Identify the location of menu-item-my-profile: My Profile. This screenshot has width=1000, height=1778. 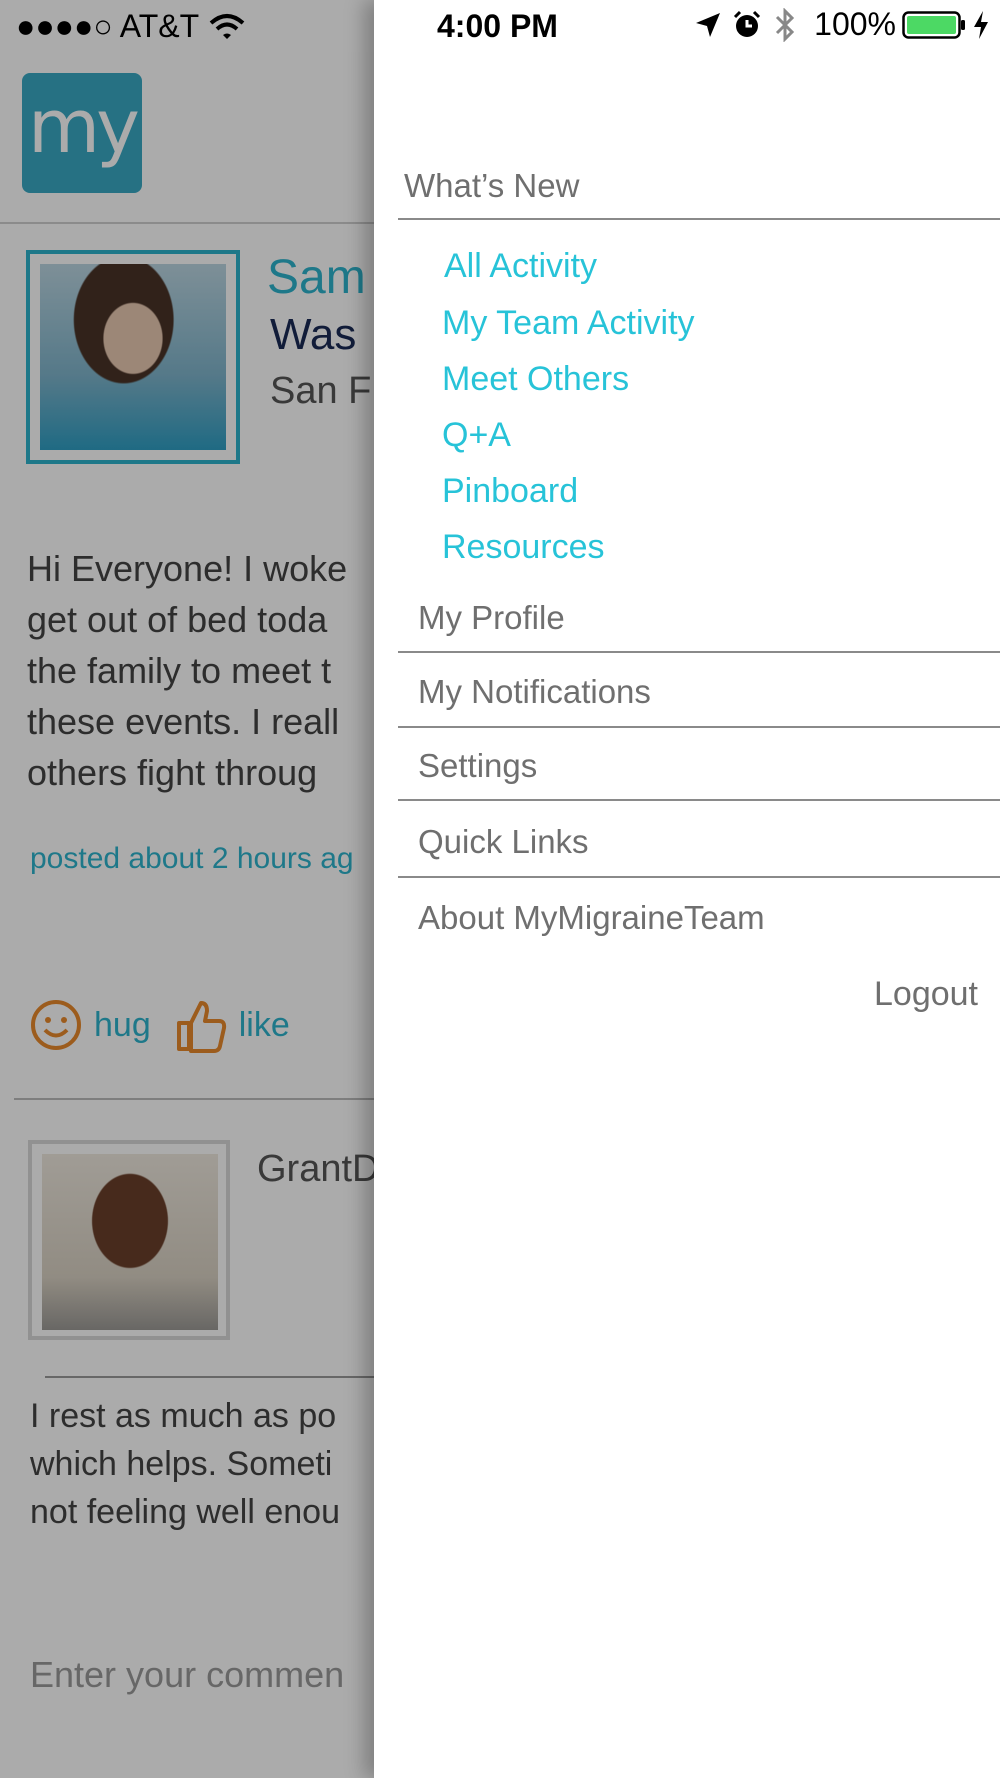
(491, 618).